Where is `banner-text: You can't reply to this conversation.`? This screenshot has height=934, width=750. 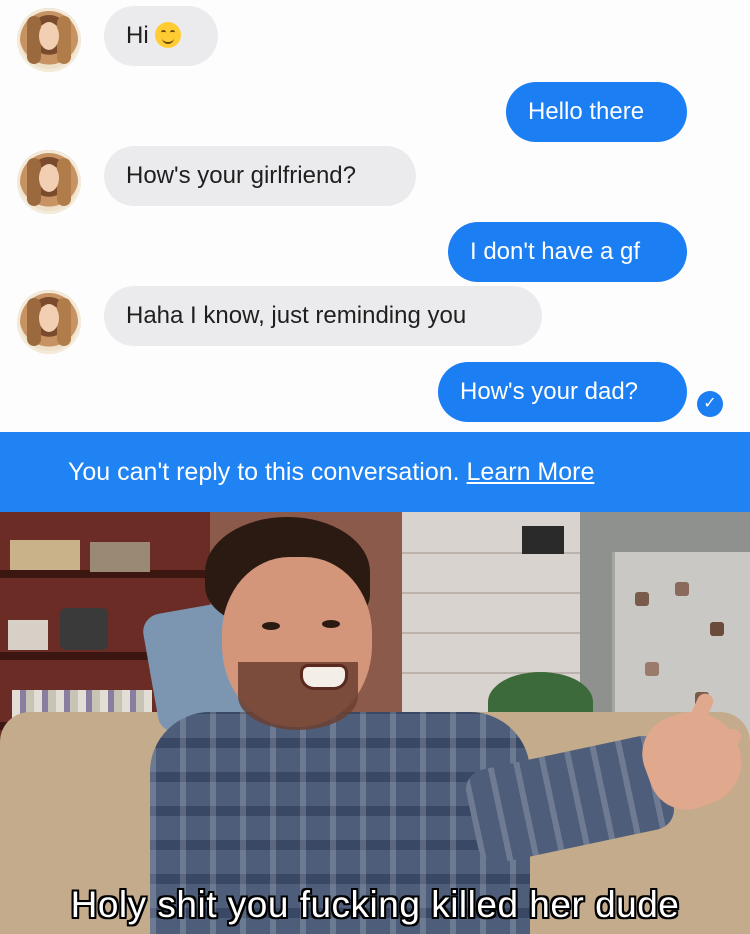
banner-text: You can't reply to this conversation. is located at coordinates (264, 472).